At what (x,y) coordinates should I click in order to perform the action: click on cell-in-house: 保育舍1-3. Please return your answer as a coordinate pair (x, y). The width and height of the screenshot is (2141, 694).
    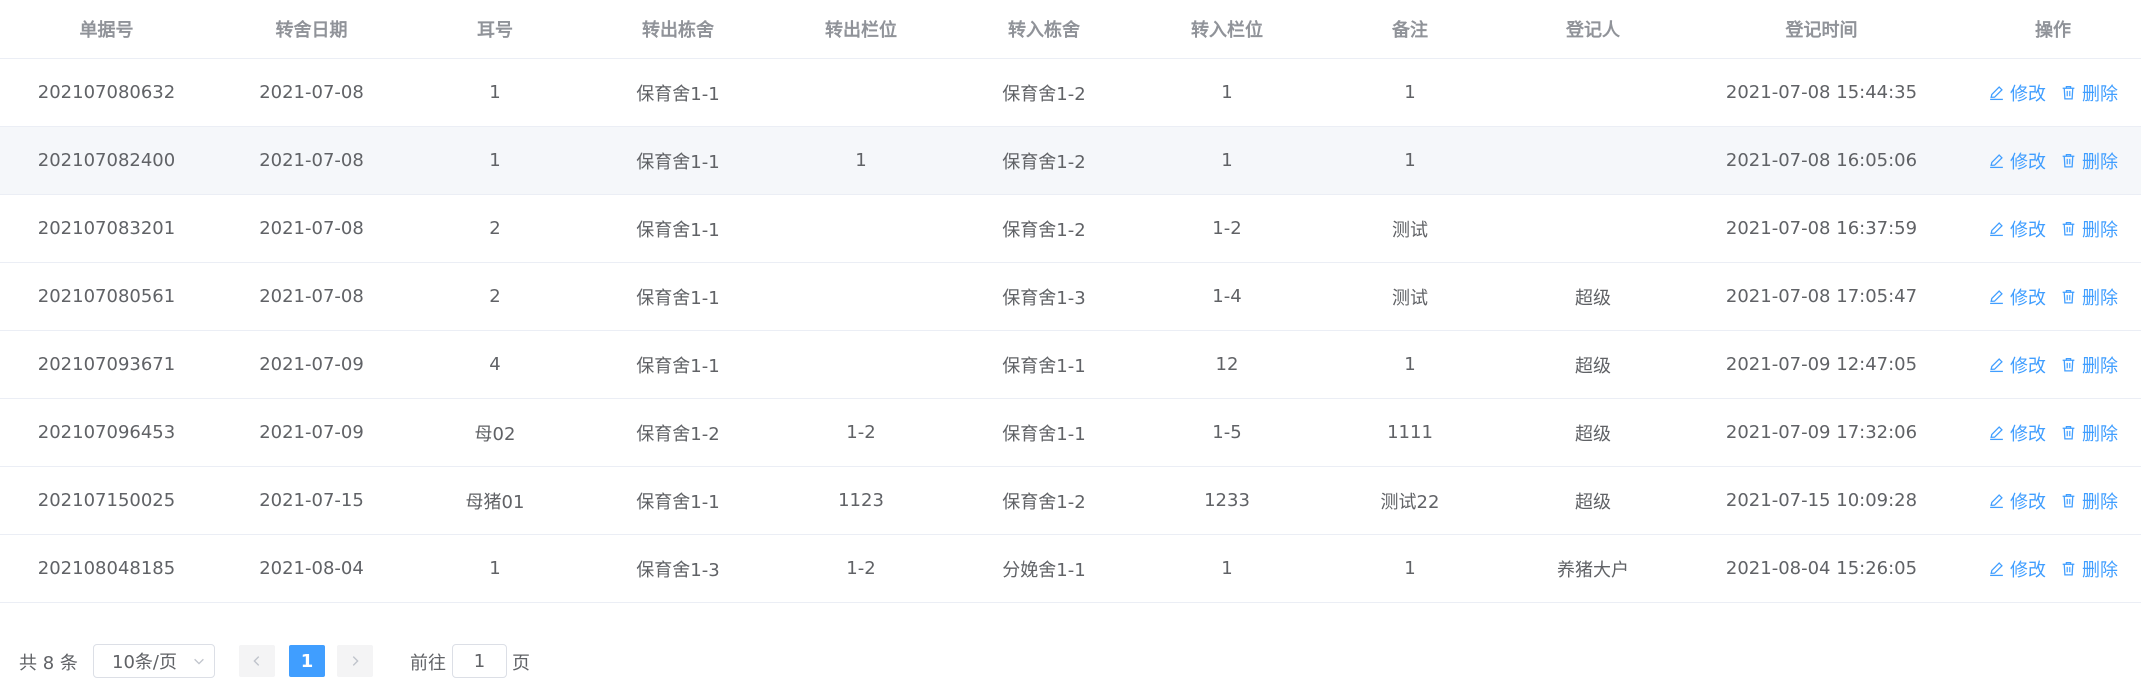
    Looking at the image, I should click on (1044, 296).